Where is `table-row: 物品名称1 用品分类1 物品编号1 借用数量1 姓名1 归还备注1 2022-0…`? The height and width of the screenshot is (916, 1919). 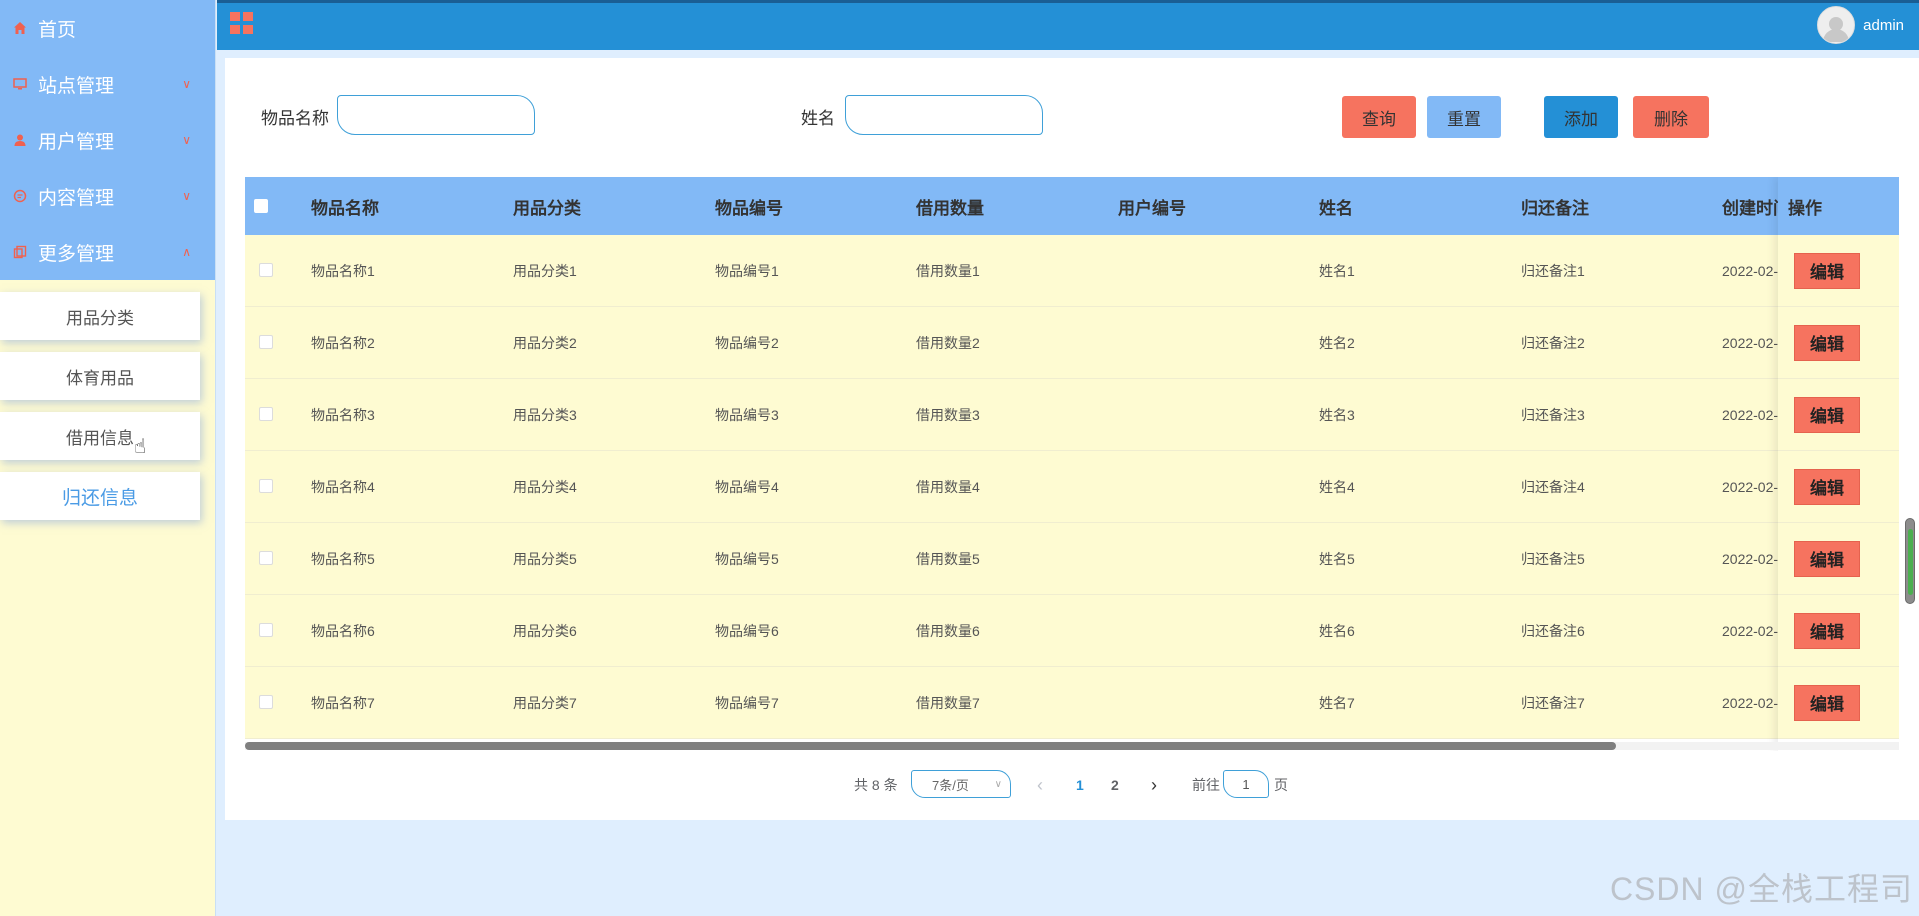
table-row: 物品名称1 用品分类1 物品编号1 借用数量1 姓名1 归还备注1 2022-0… is located at coordinates (1072, 271).